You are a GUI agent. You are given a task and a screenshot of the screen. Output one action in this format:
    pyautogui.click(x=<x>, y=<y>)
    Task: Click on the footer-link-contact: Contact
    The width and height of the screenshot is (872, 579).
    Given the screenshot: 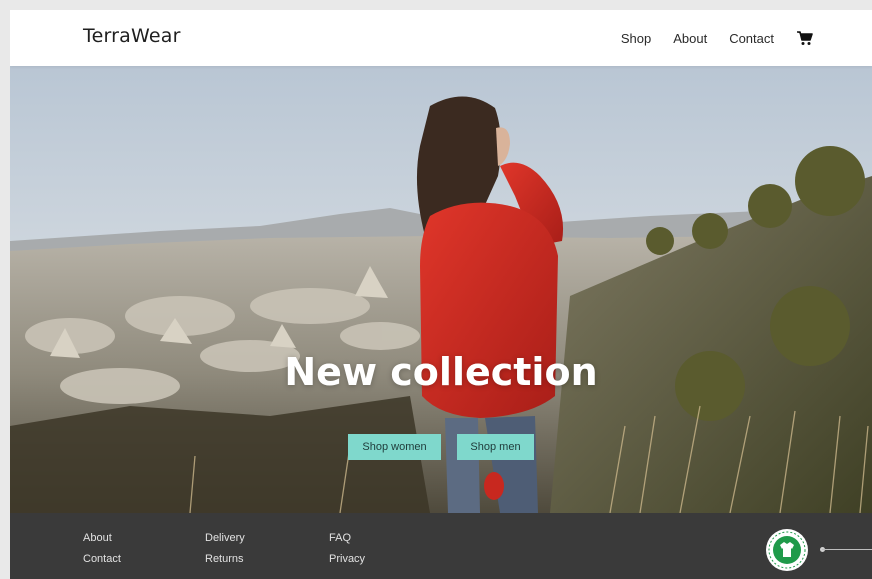 What is the action you would take?
    pyautogui.click(x=102, y=559)
    